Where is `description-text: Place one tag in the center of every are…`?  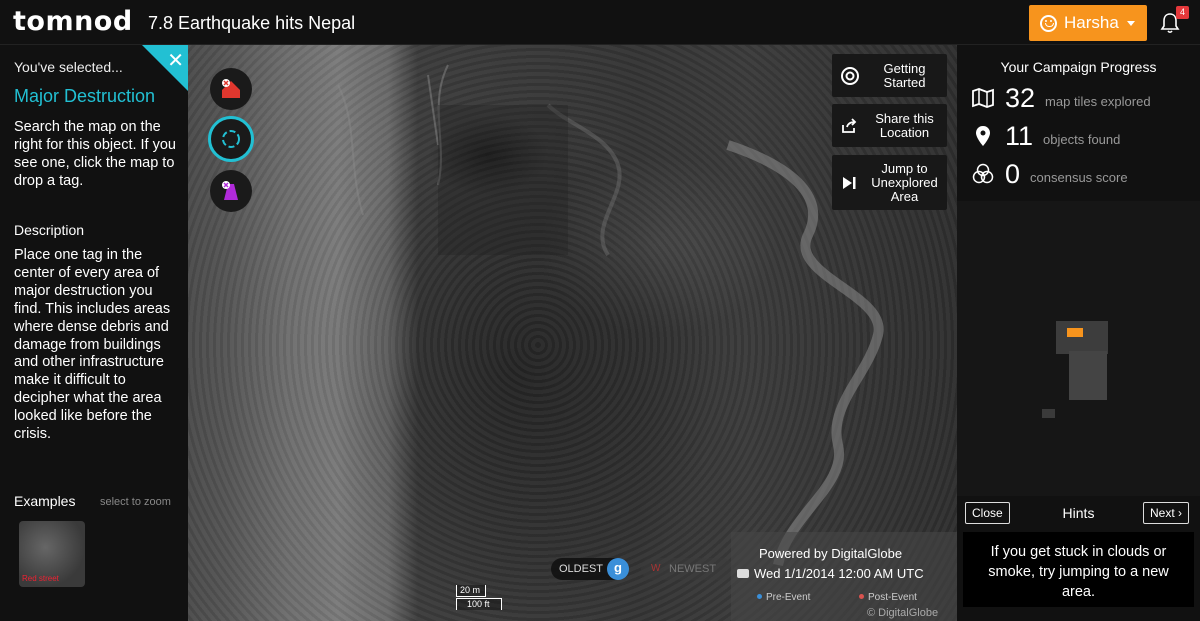
description-text: Place one tag in the center of every are… is located at coordinates (92, 345).